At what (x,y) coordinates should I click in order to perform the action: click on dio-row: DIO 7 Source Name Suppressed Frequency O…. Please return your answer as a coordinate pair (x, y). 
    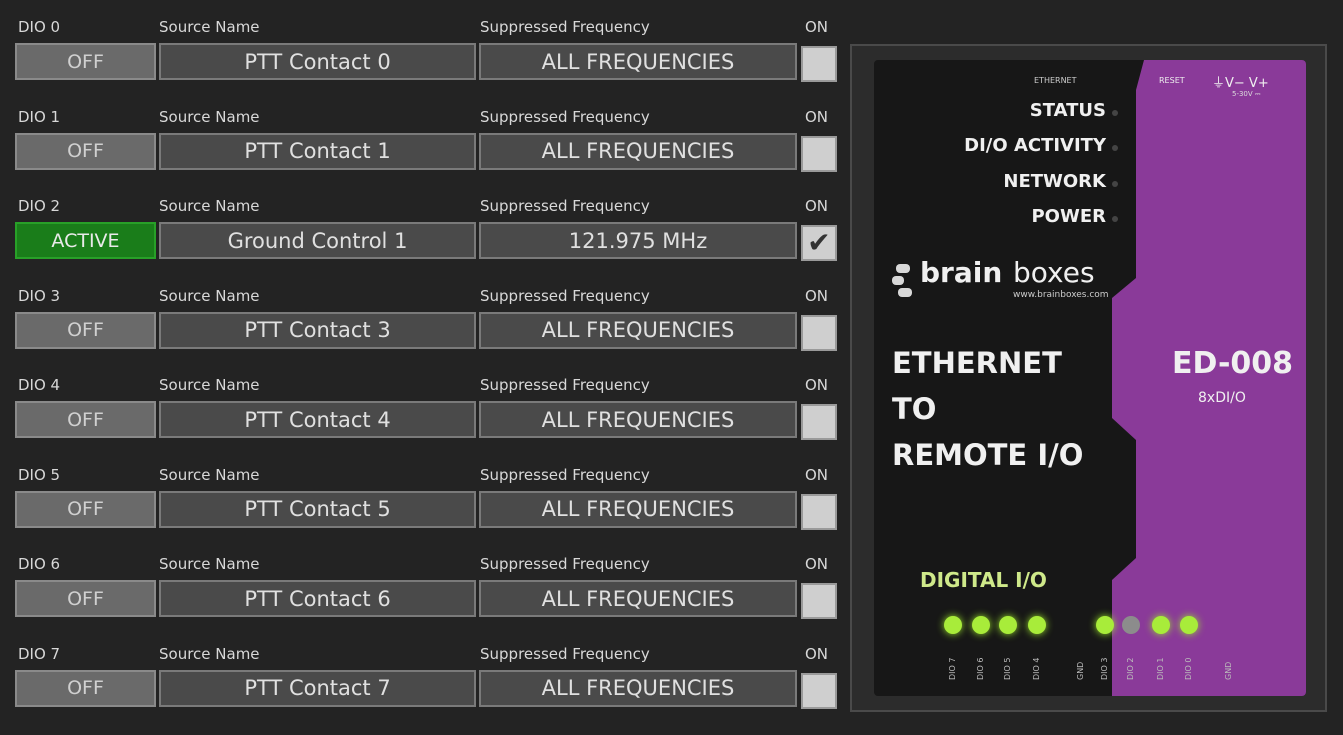
    Looking at the image, I should click on (430, 690).